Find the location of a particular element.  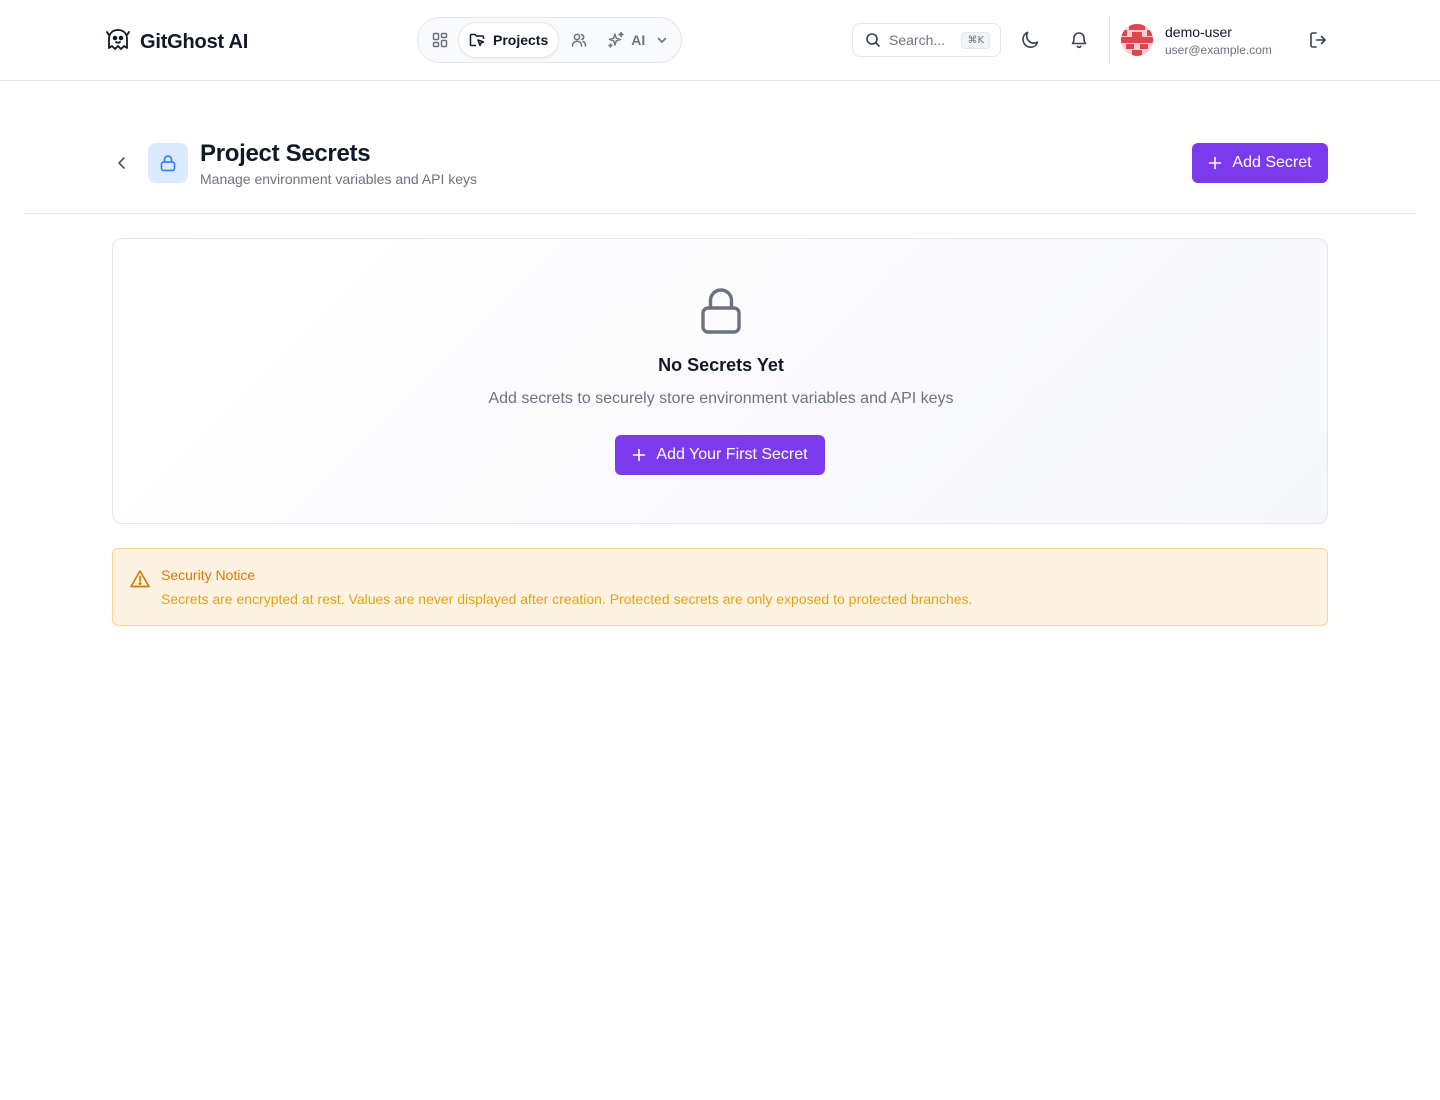

nav-ai-dropdown: AI is located at coordinates (638, 40).